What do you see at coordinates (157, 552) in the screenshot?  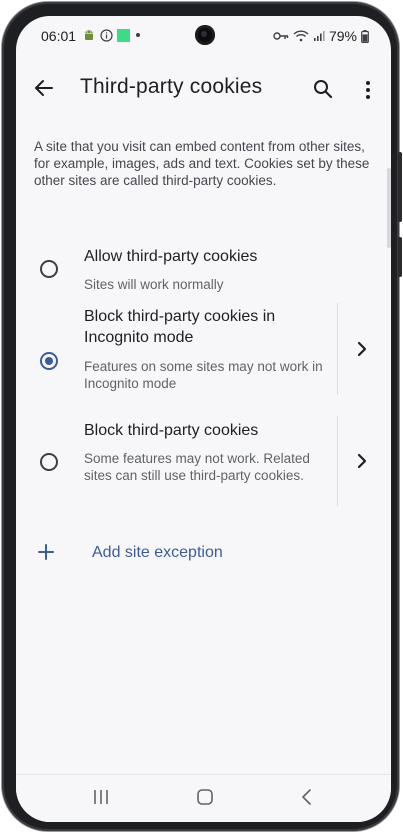 I see `add-site-exception-label: Add site exception` at bounding box center [157, 552].